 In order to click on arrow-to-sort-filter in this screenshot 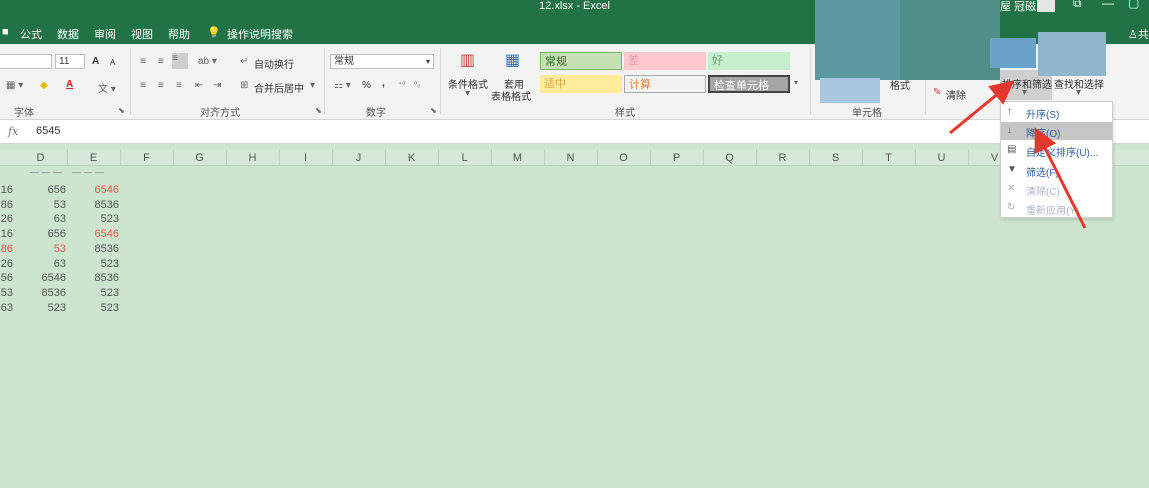, I will do `click(982, 107)`.